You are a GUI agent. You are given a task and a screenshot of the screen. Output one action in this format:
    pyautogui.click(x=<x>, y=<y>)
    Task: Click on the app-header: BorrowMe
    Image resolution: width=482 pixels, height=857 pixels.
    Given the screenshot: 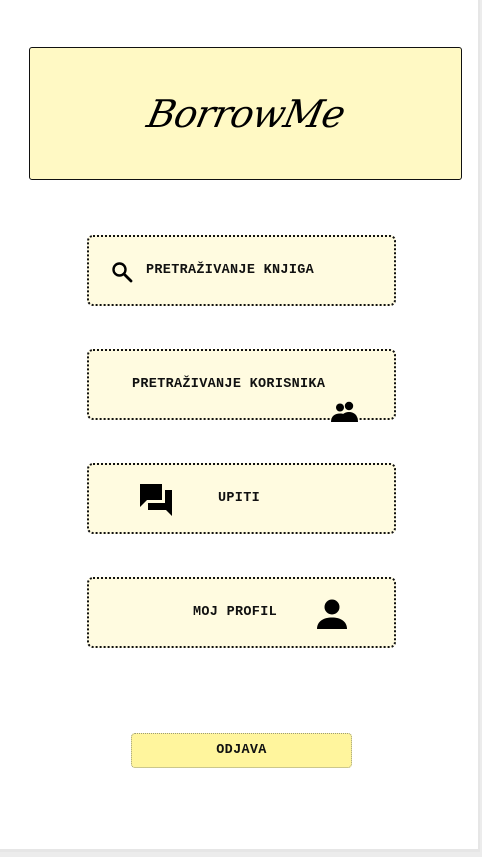 What is the action you would take?
    pyautogui.click(x=245, y=113)
    